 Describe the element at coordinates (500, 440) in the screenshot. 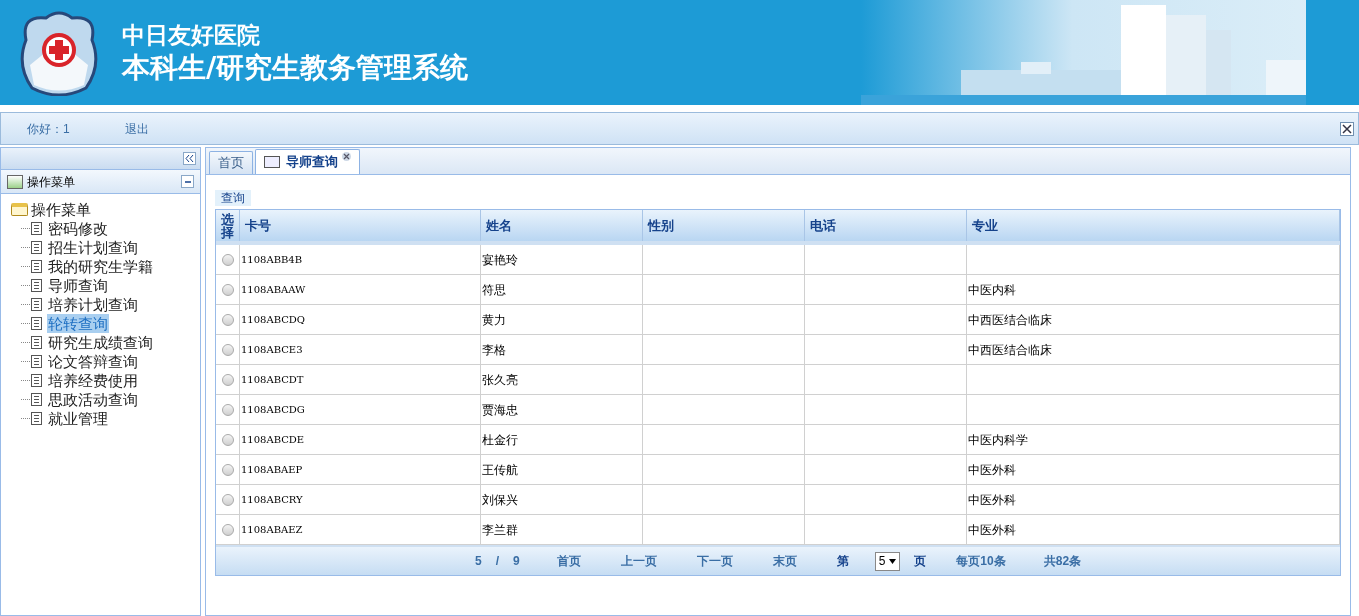

I see `table-cell-text: 杜金行` at that location.